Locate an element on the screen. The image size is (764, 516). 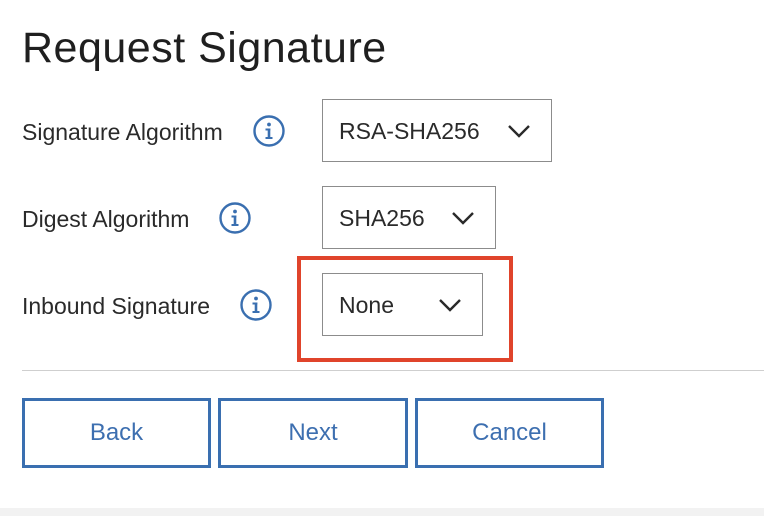
cancel-button: Cancel is located at coordinates (509, 433).